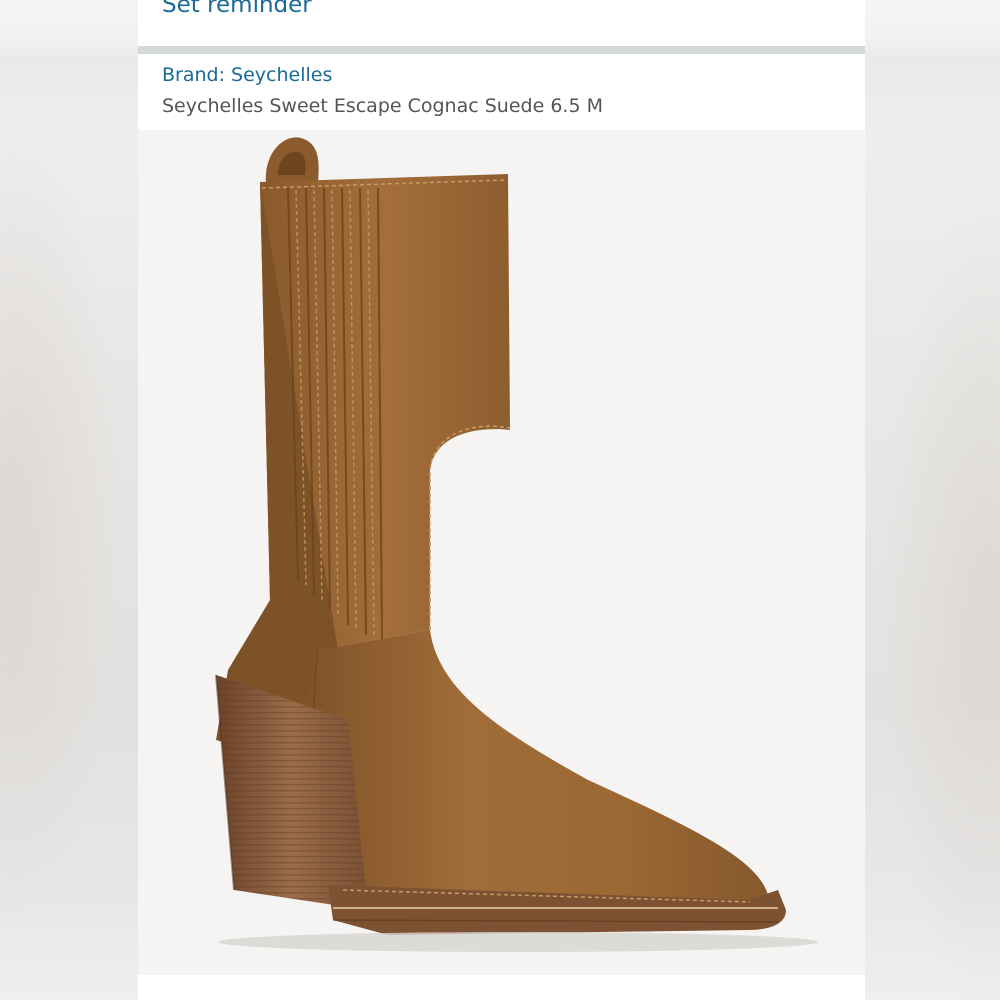  I want to click on right-blurred-background, so click(932, 500).